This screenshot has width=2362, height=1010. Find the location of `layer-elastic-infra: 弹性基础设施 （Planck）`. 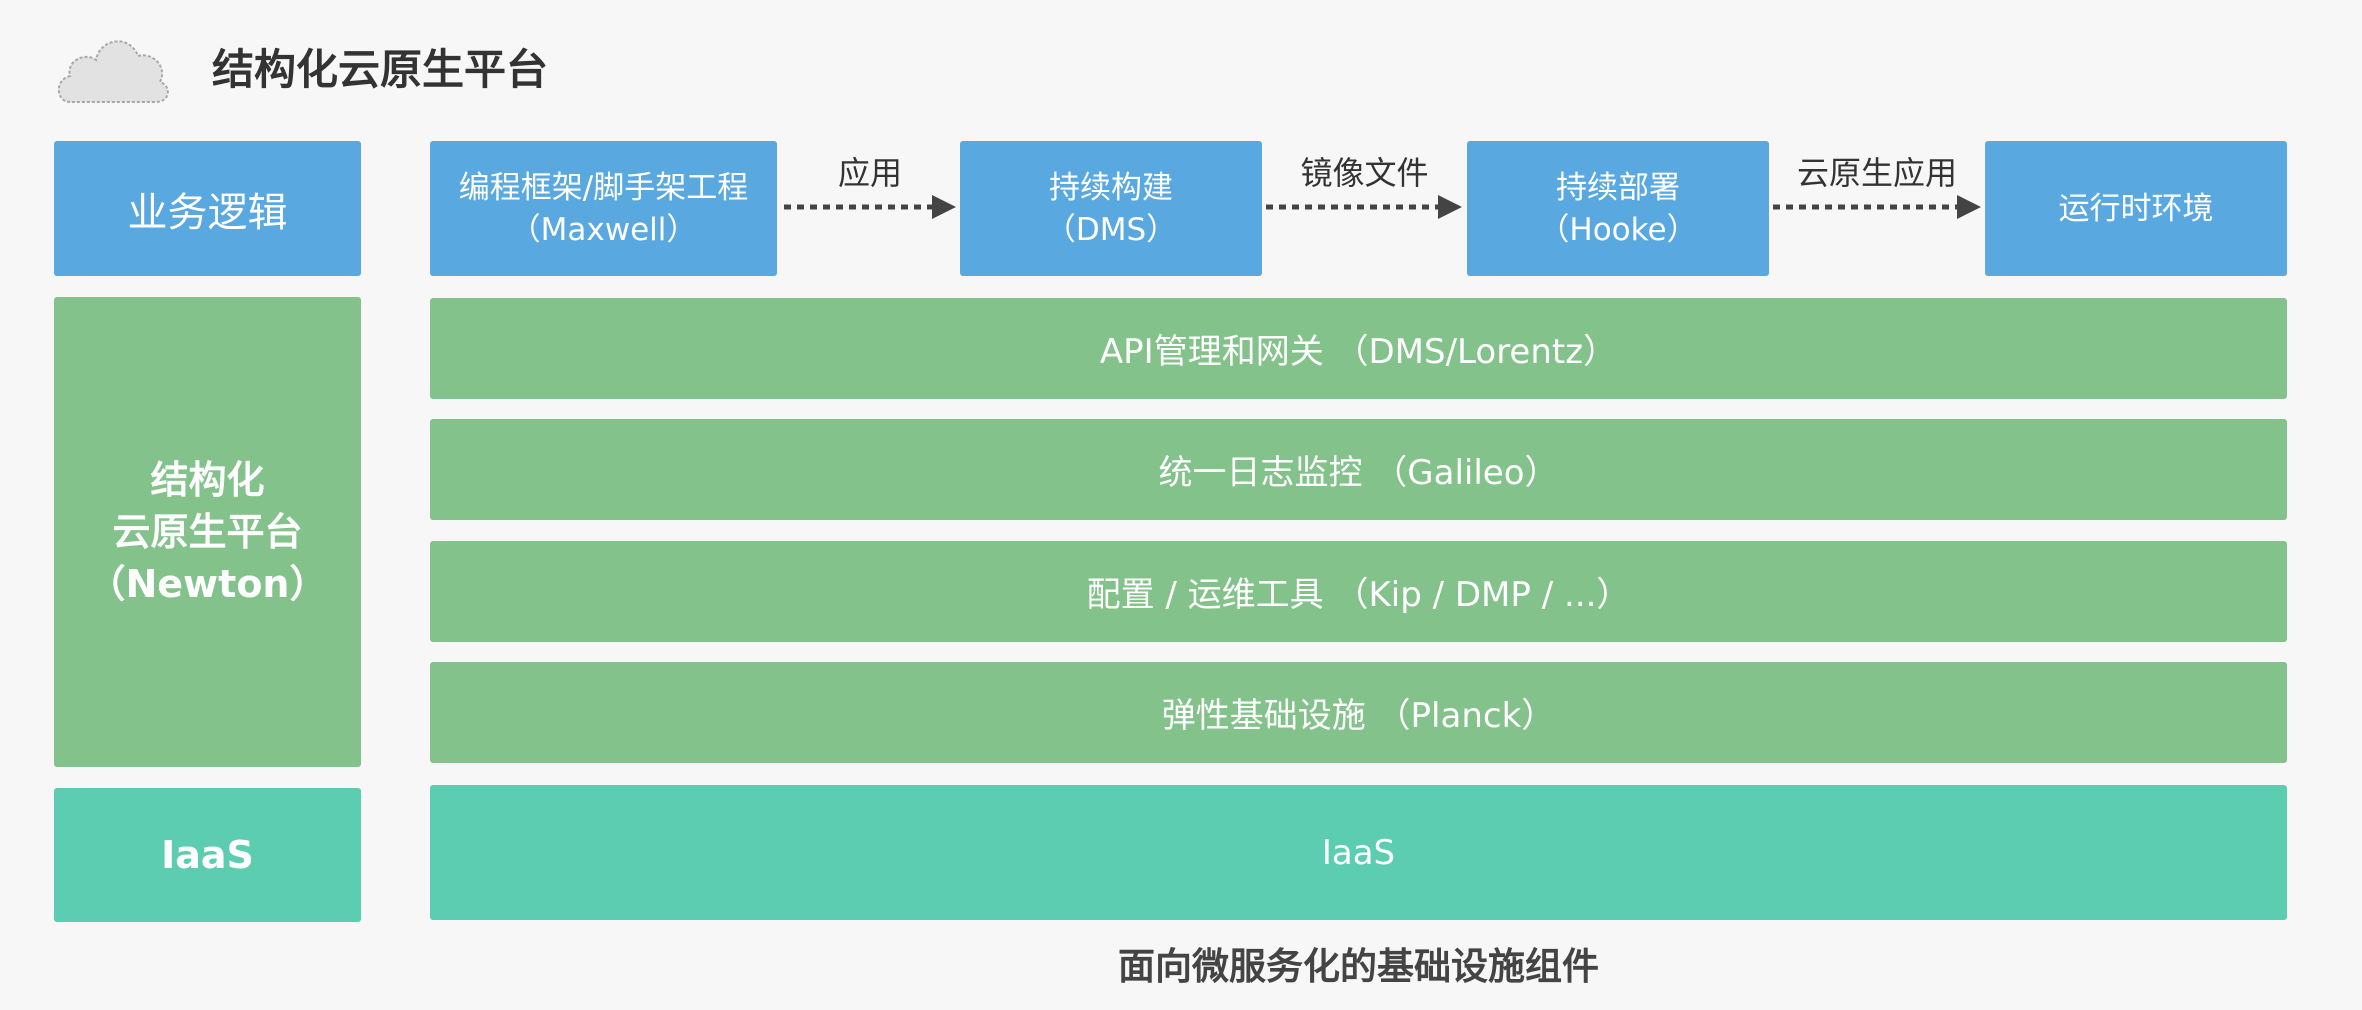

layer-elastic-infra: 弹性基础设施 （Planck） is located at coordinates (1358, 712).